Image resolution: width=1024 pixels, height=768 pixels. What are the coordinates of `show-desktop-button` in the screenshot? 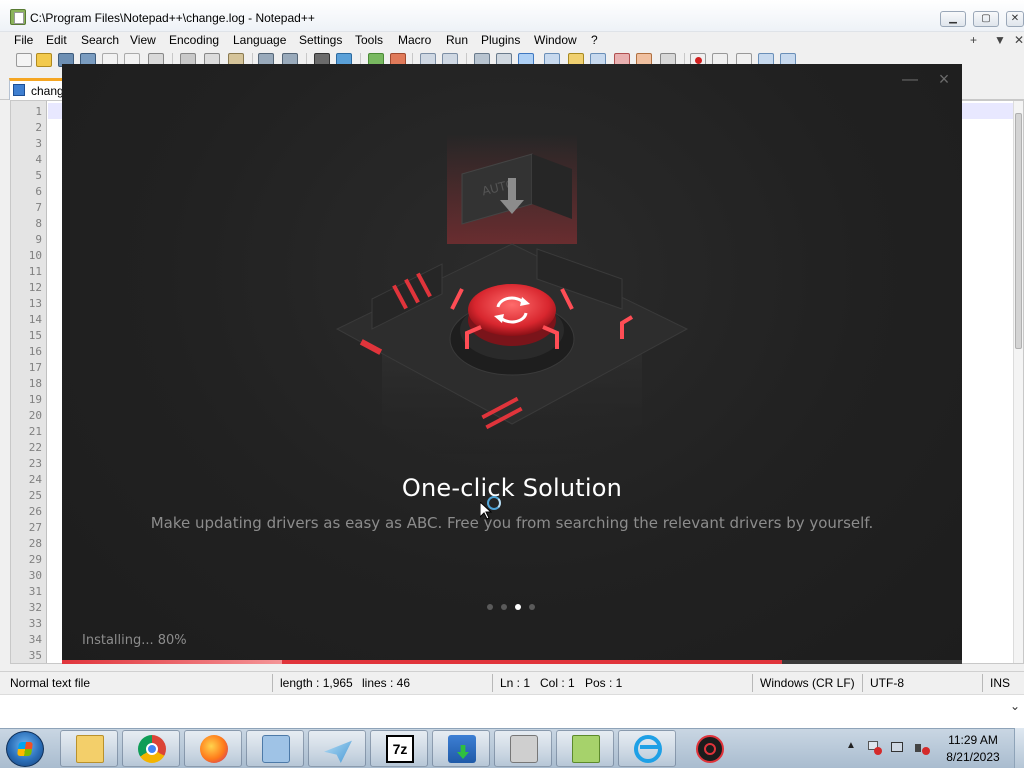 It's located at (1019, 748).